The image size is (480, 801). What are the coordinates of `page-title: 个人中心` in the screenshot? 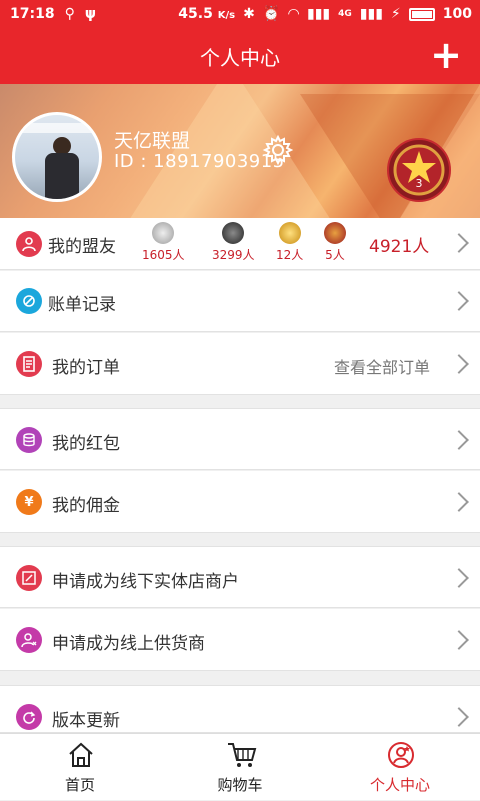 It's located at (240, 58).